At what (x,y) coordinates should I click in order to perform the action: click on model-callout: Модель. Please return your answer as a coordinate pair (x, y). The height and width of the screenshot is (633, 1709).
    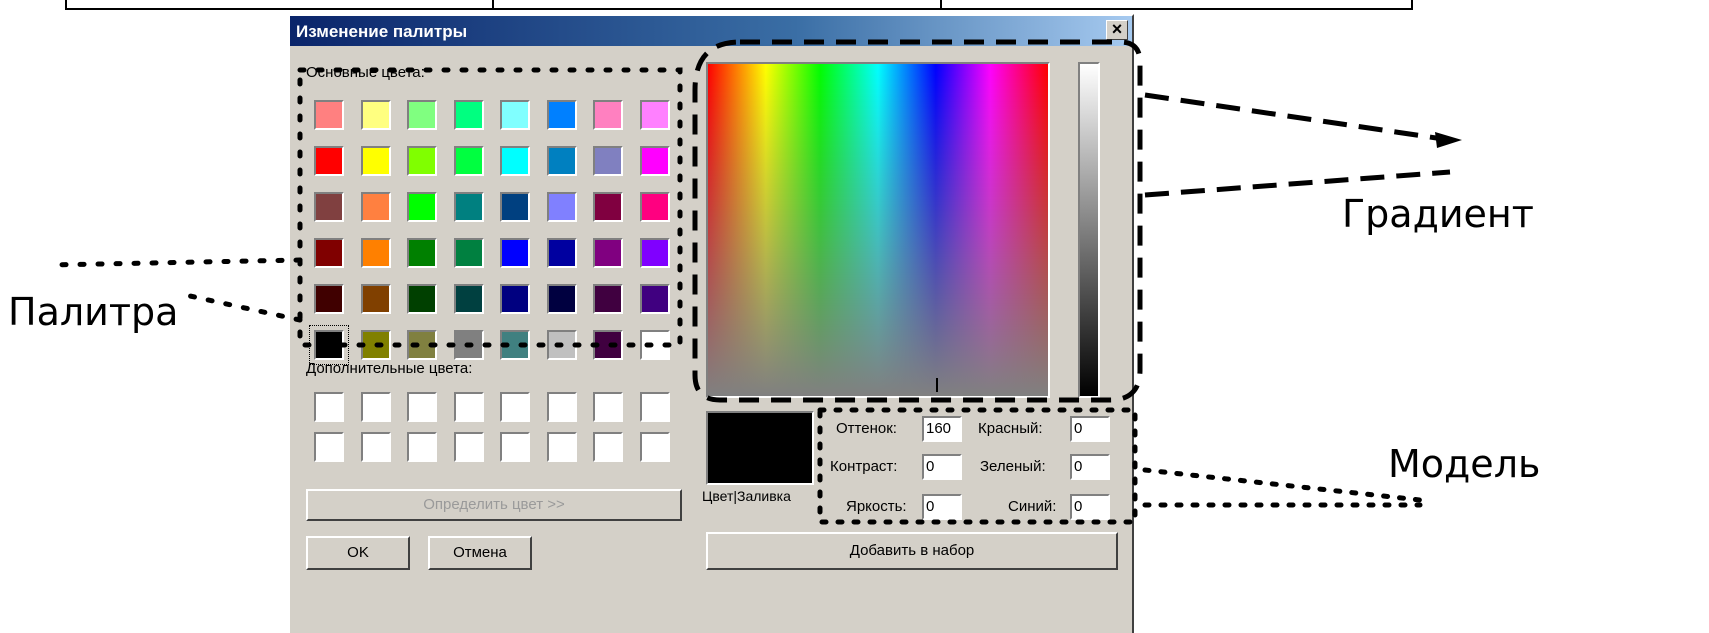
    Looking at the image, I should click on (1464, 464).